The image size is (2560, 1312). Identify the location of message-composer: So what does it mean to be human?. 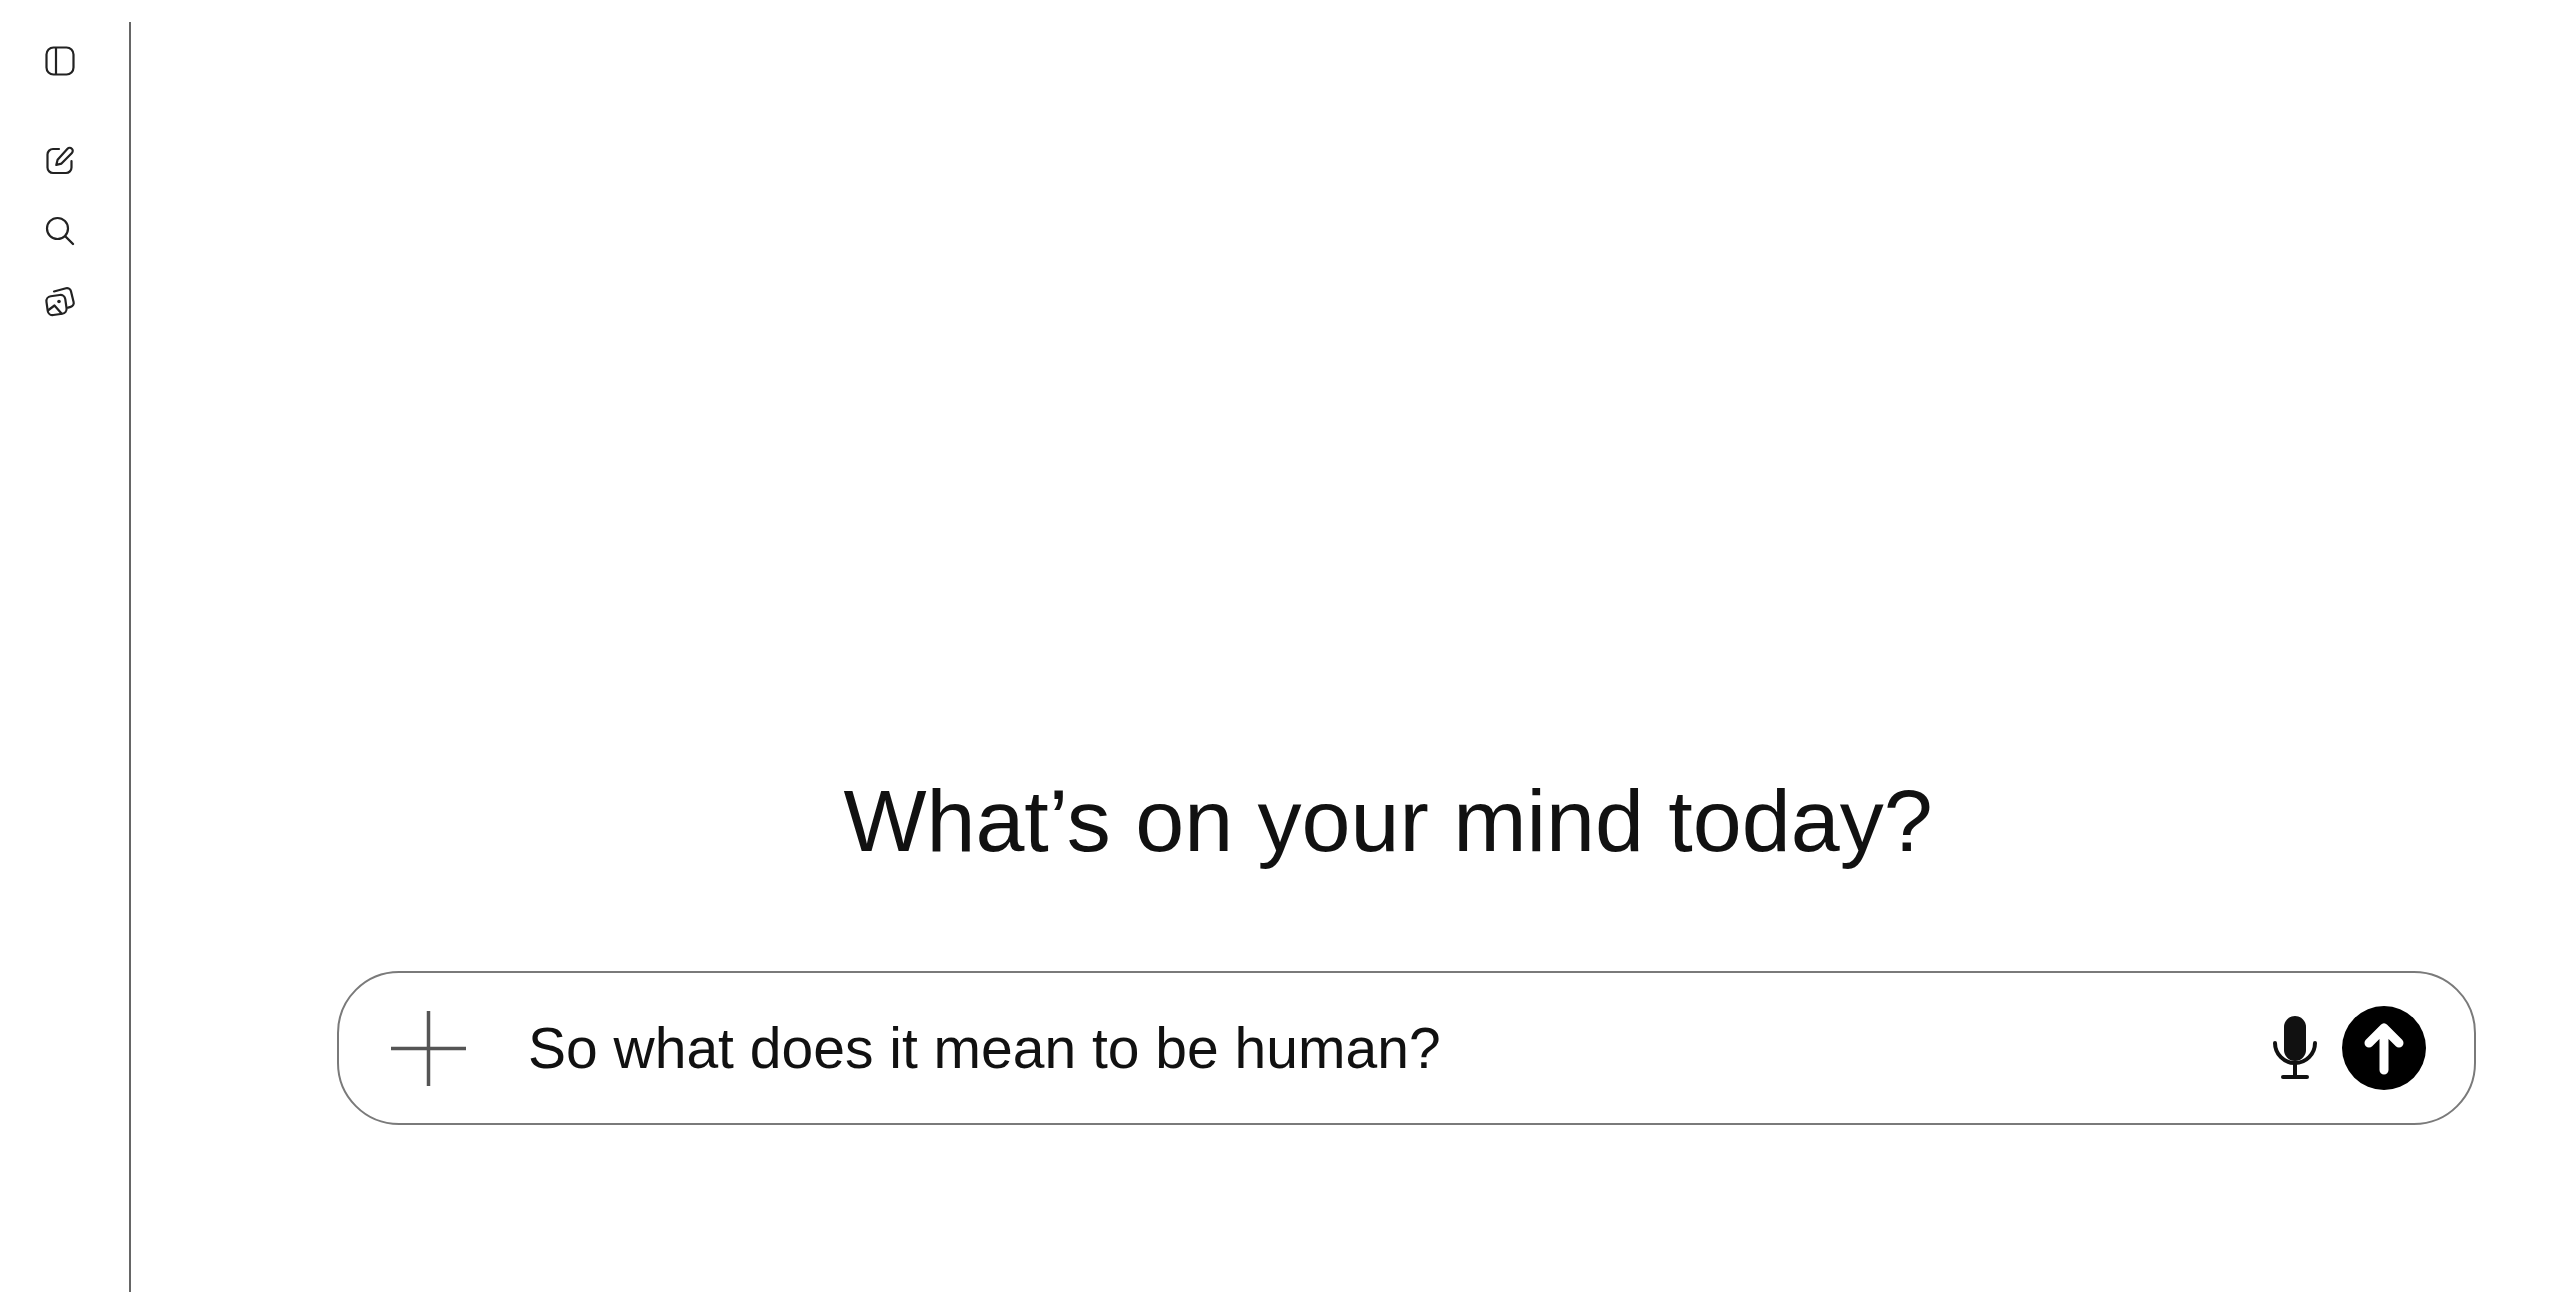
(1406, 1048).